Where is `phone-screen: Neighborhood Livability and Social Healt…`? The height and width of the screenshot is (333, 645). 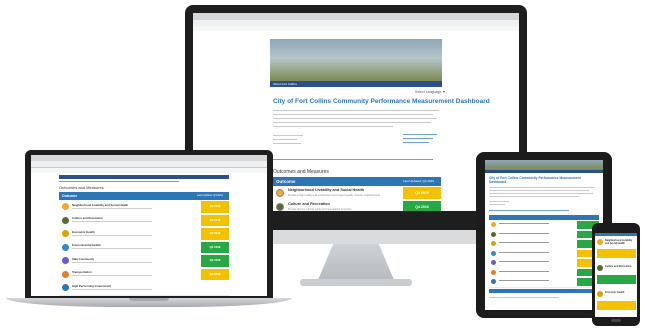 phone-screen: Neighborhood Livability and Social Healt… is located at coordinates (616, 275).